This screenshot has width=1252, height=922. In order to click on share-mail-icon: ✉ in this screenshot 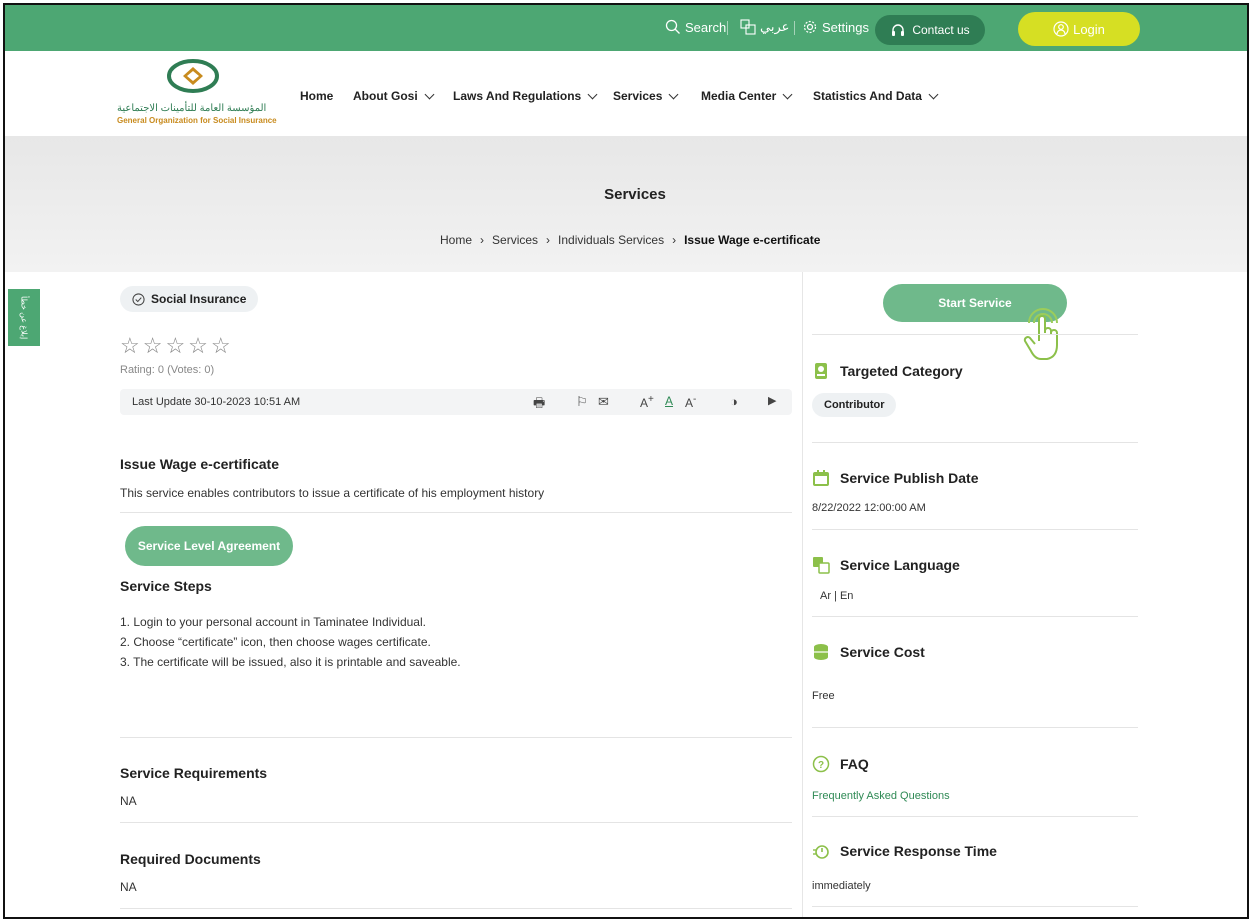, I will do `click(603, 402)`.